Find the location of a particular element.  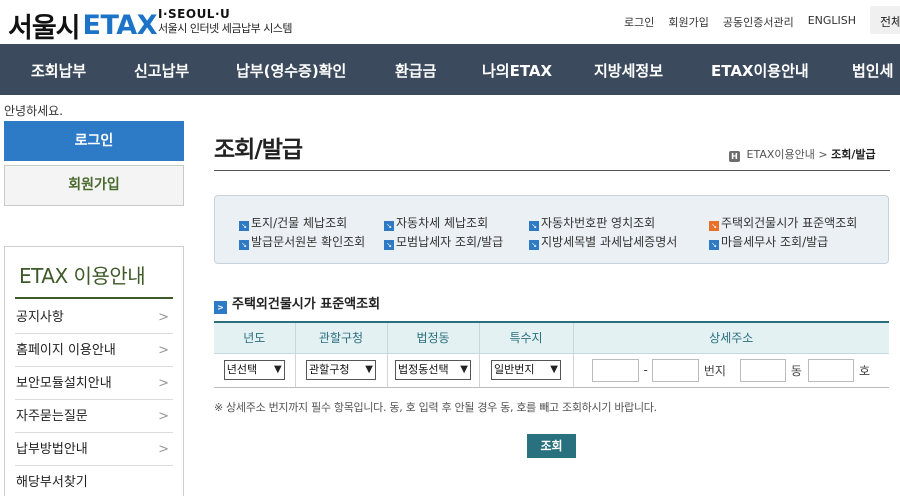

column-header-special: 특수지 is located at coordinates (526, 338).